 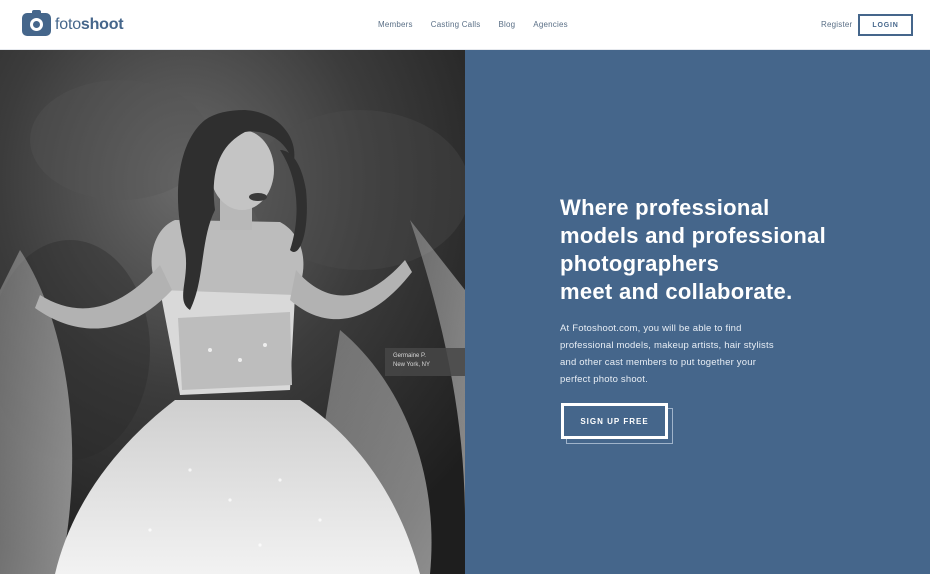 What do you see at coordinates (395, 24) in the screenshot?
I see `nav-members: Members` at bounding box center [395, 24].